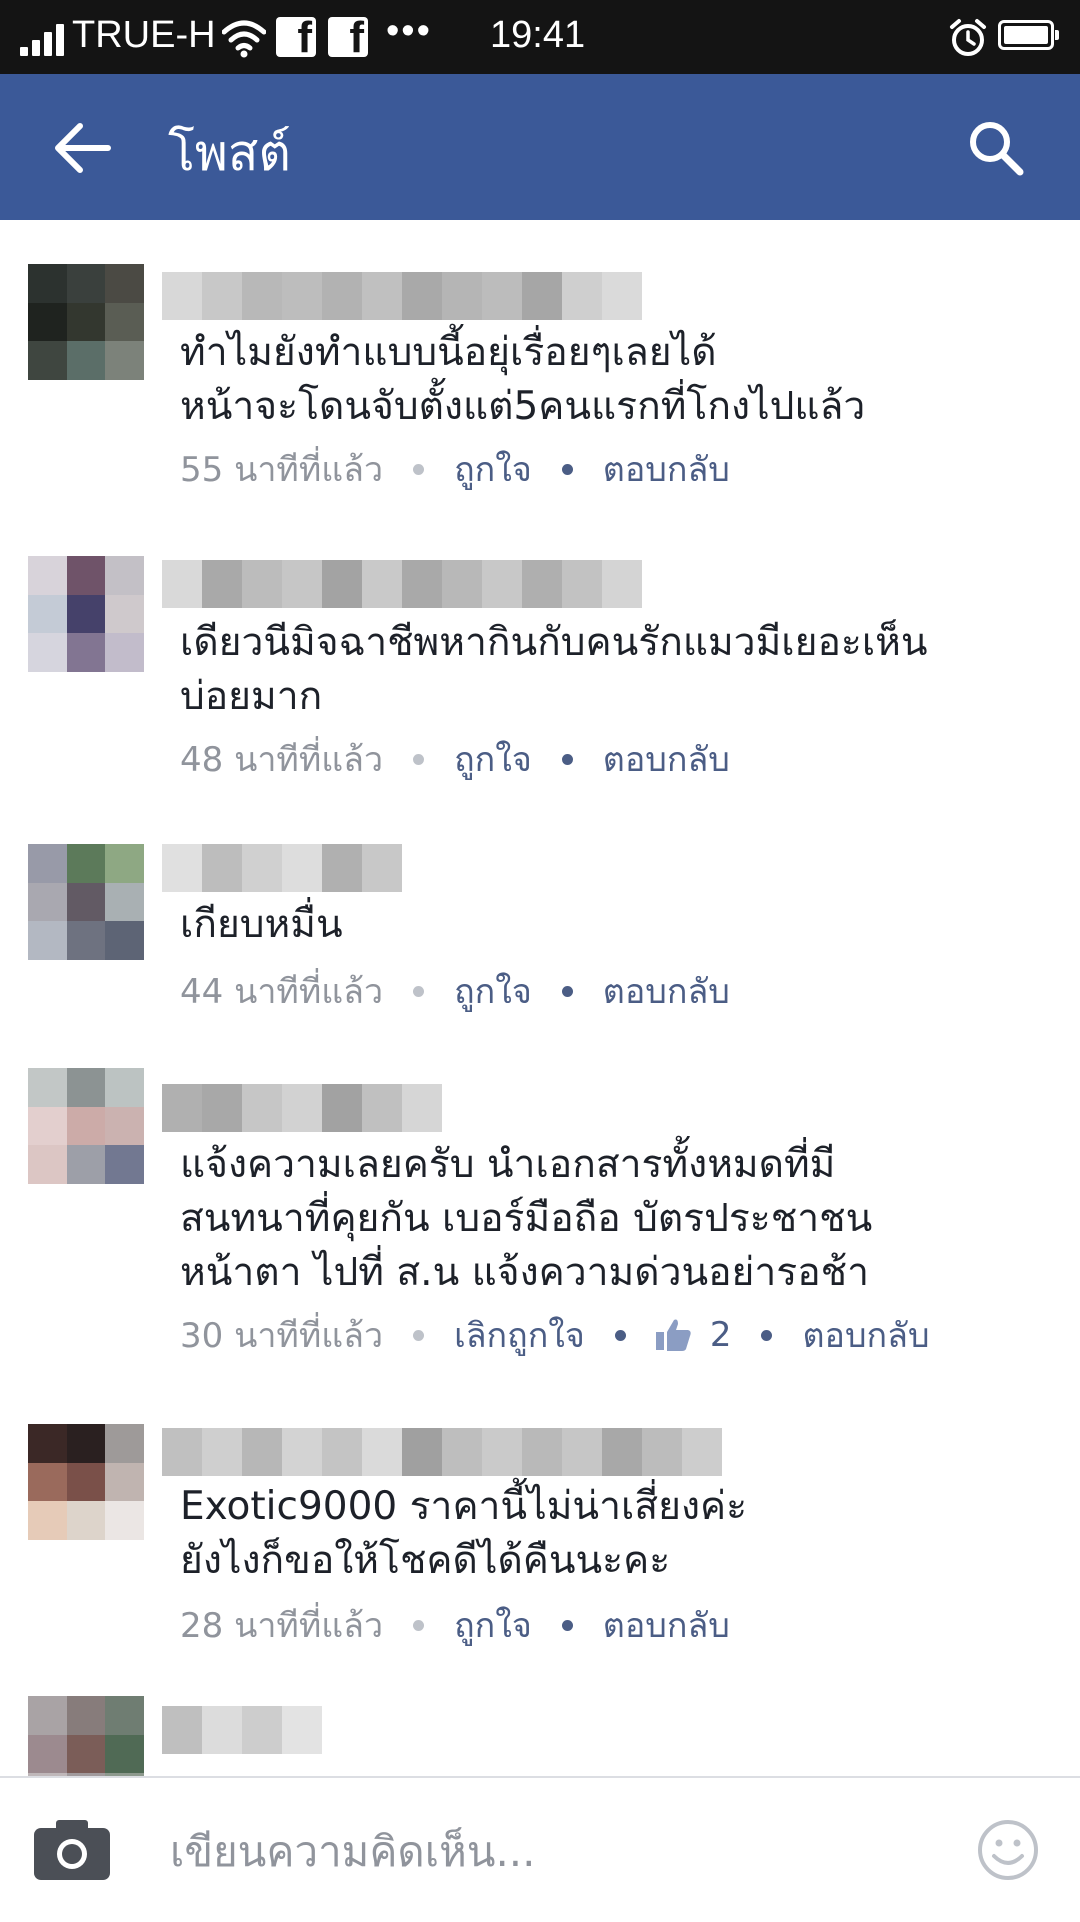  I want to click on camera-icon, so click(72, 1849).